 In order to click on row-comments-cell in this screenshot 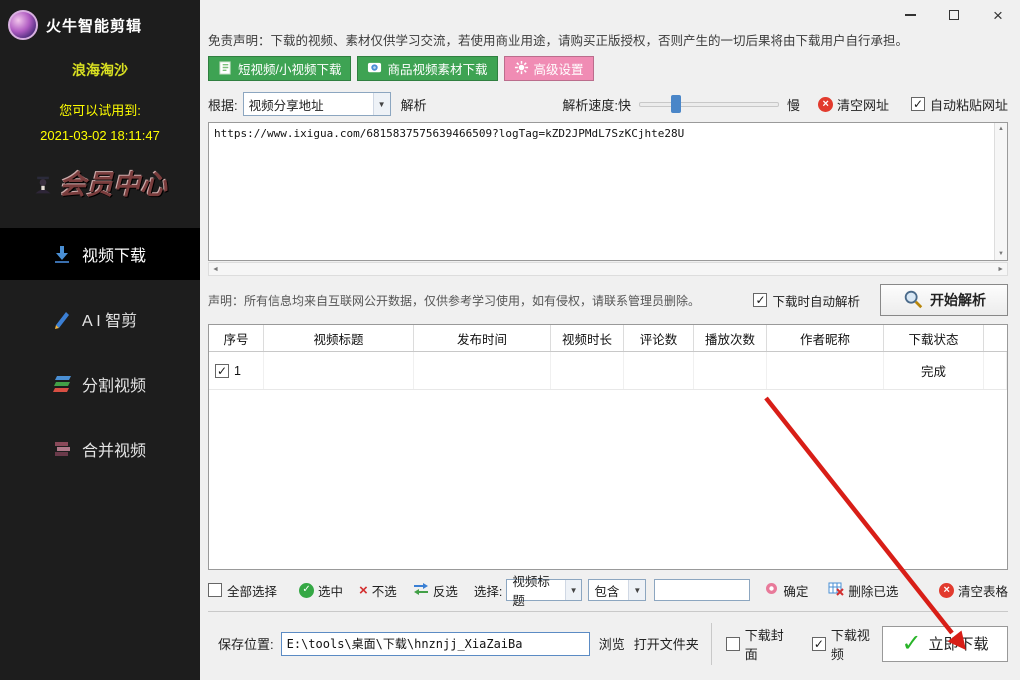, I will do `click(659, 370)`.